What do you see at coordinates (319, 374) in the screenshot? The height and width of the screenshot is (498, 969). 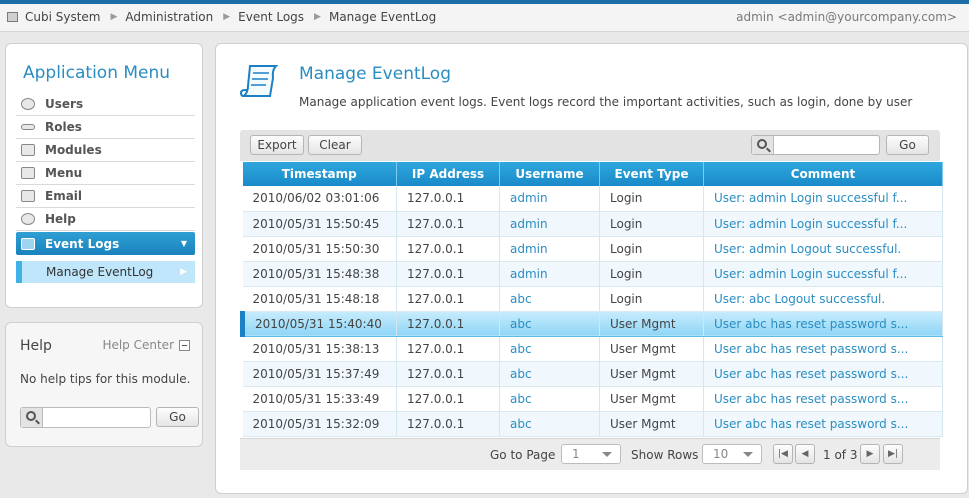 I see `cell-timestamp: 2010/05/31 15:37:49` at bounding box center [319, 374].